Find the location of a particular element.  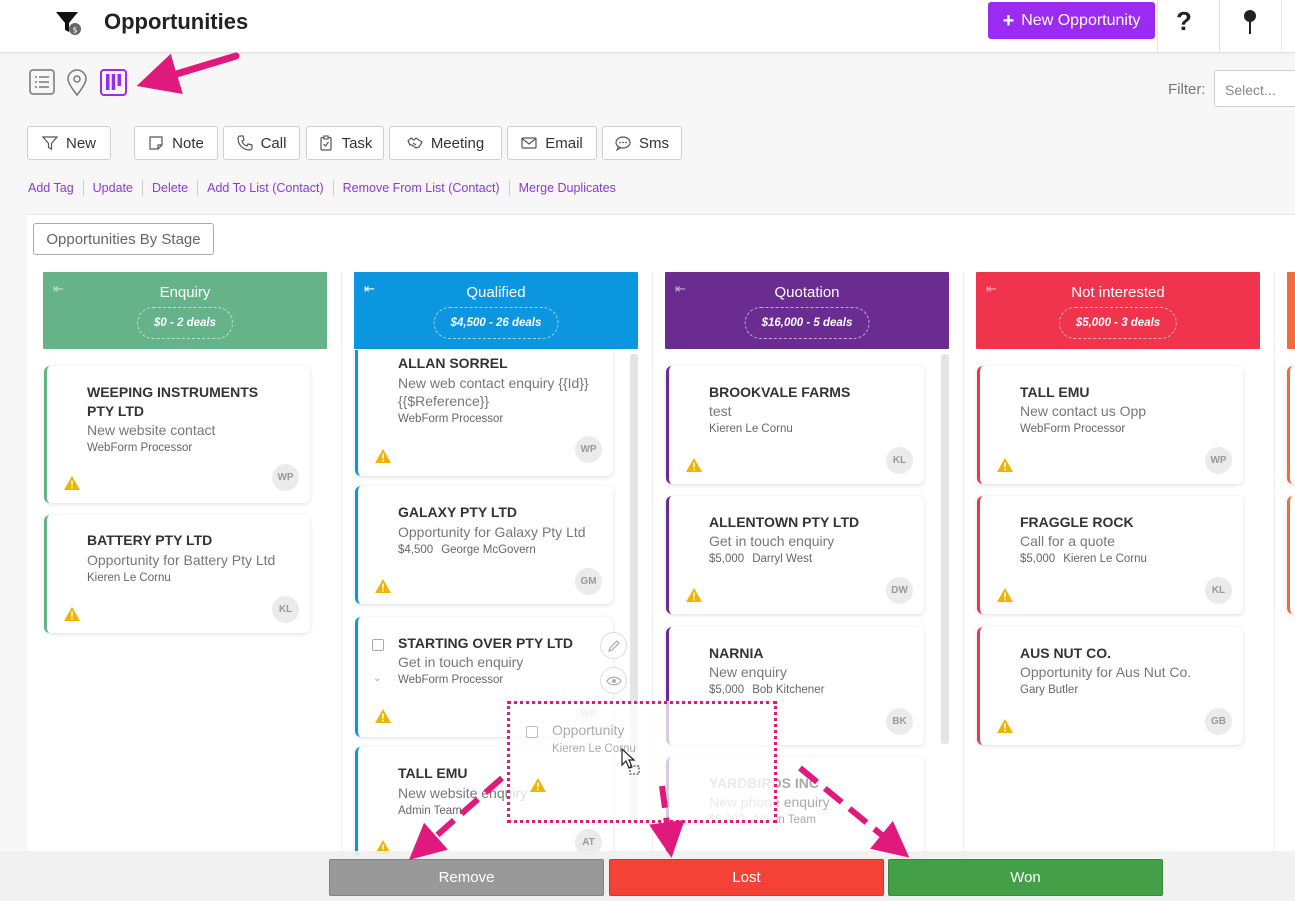

note-button: Note is located at coordinates (176, 143).